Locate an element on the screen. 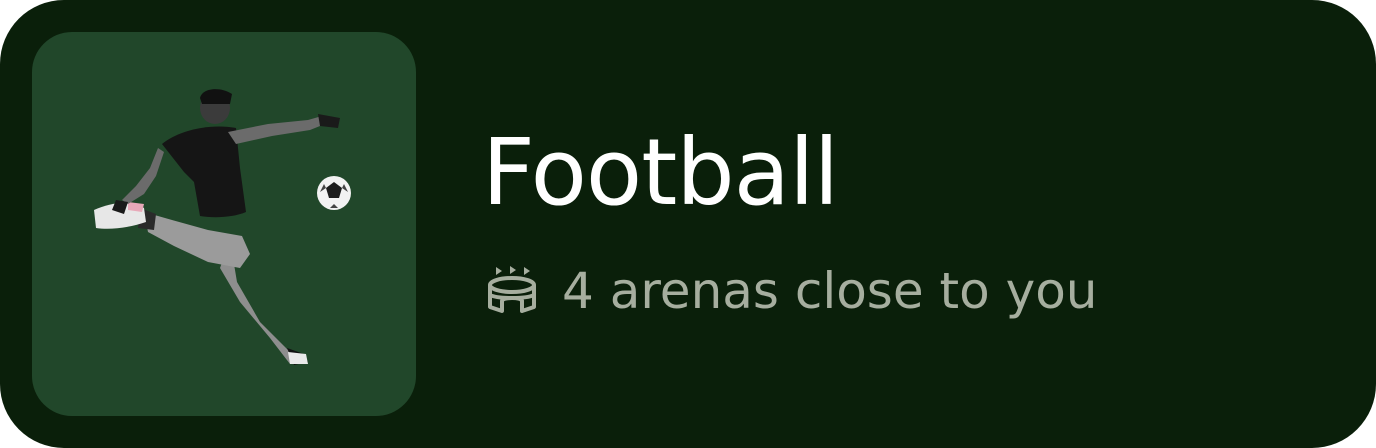 The width and height of the screenshot is (1376, 448). stadium-icon is located at coordinates (512, 291).